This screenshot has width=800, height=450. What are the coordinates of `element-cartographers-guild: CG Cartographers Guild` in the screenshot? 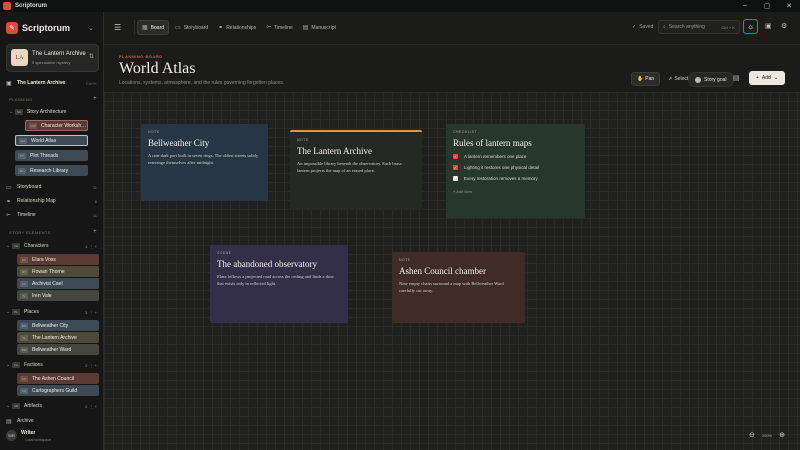 It's located at (58, 390).